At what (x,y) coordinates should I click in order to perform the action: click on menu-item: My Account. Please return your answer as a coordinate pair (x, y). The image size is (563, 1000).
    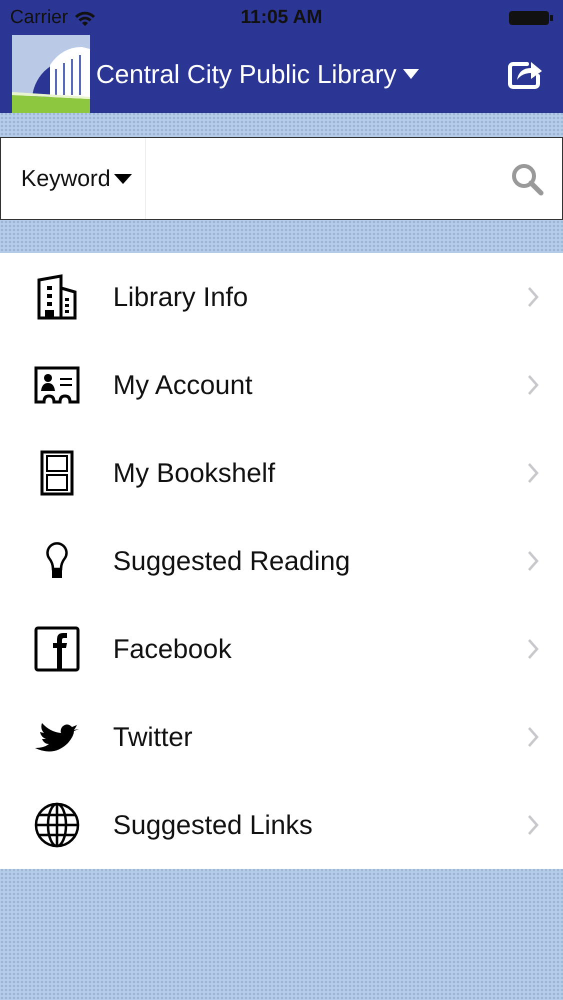
    Looking at the image, I should click on (281, 385).